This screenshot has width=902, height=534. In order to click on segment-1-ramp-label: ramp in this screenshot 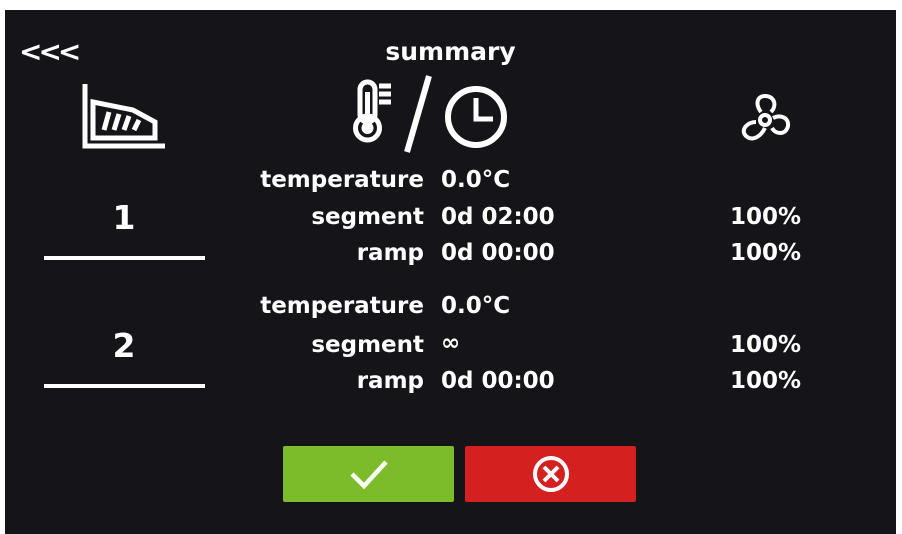, I will do `click(390, 253)`.